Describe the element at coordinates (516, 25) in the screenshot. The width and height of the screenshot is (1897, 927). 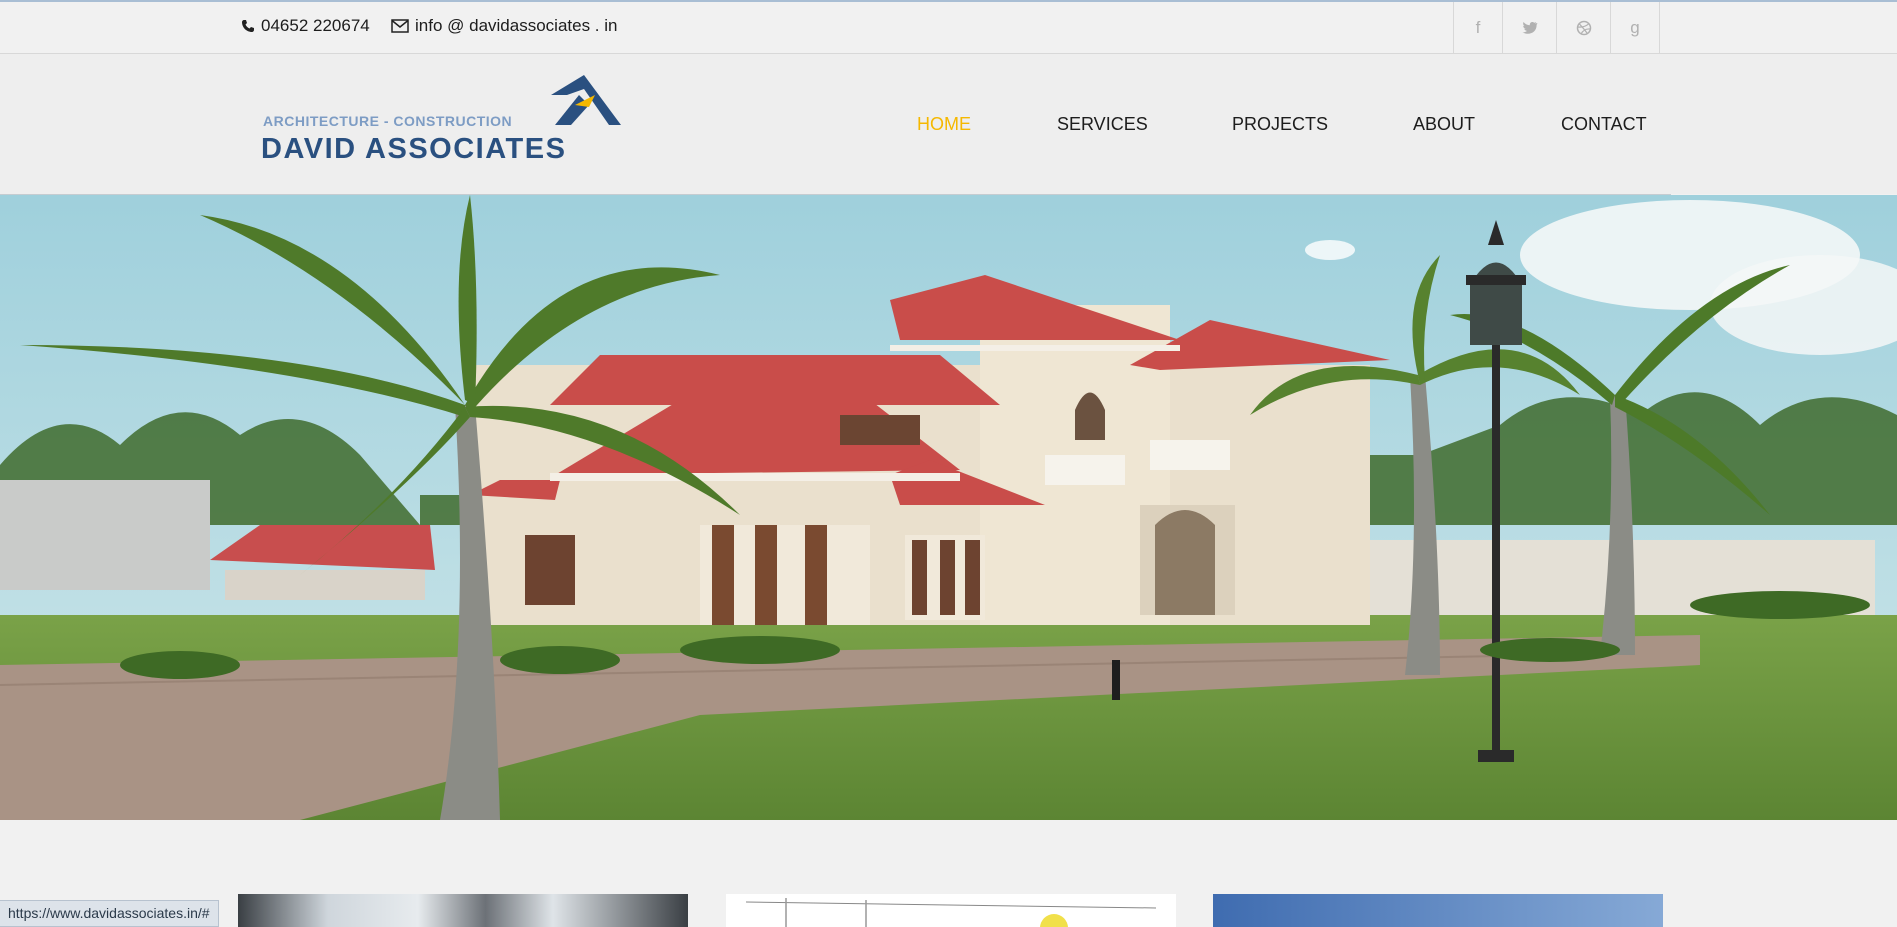
I see `email-address: info @ davidassociates . in` at that location.